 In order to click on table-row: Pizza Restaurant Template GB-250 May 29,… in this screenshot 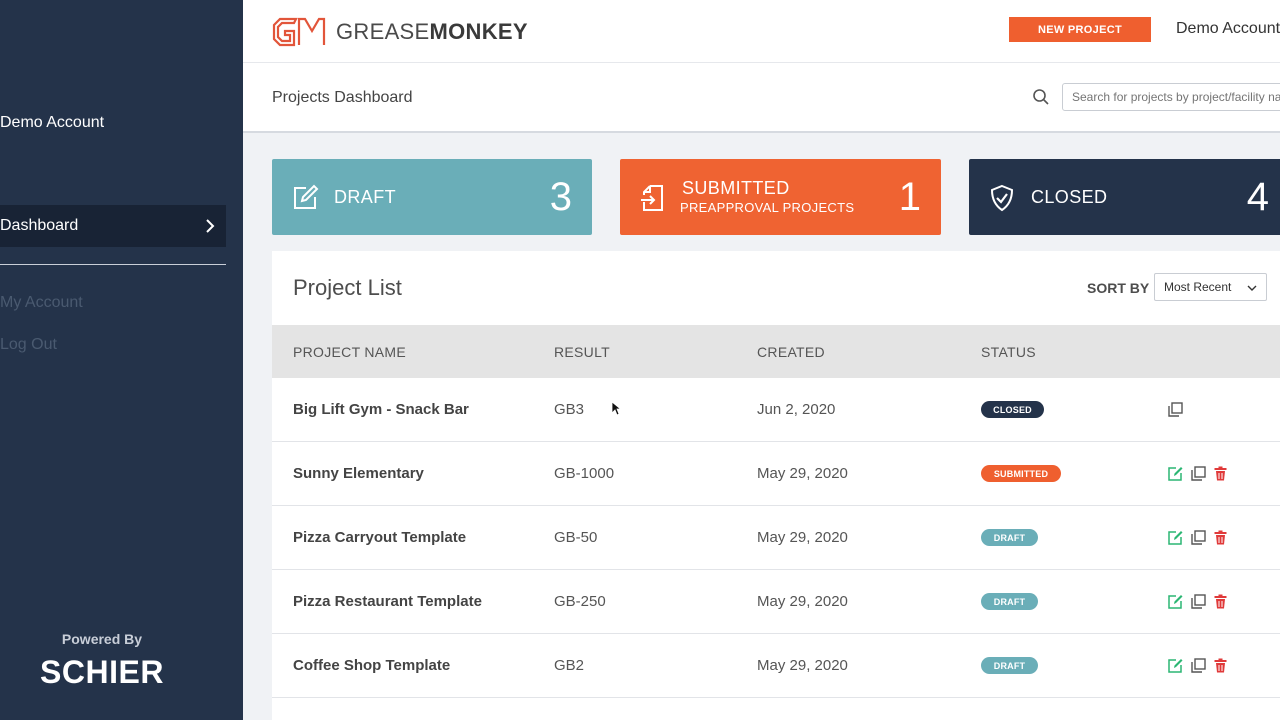, I will do `click(776, 602)`.